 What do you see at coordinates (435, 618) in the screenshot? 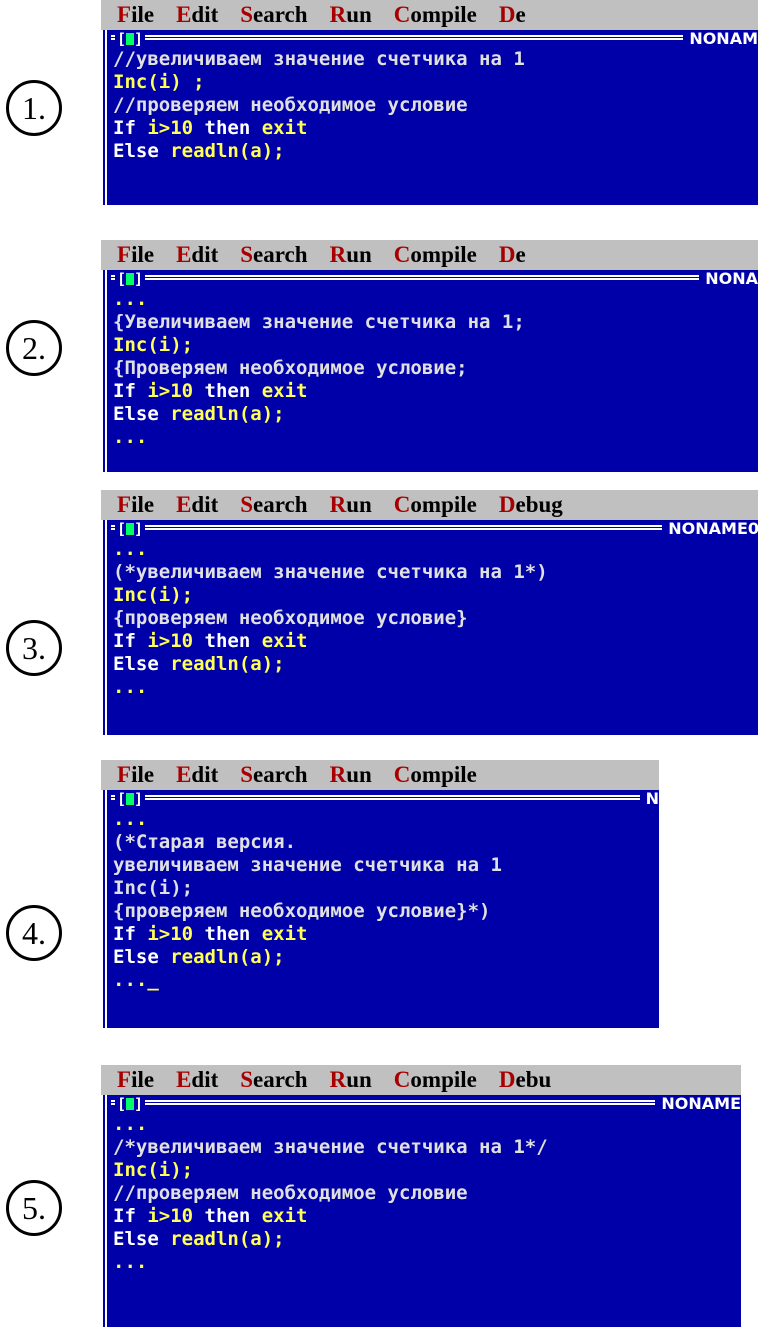
I see `code-line: {проверяем необходимое условие}` at bounding box center [435, 618].